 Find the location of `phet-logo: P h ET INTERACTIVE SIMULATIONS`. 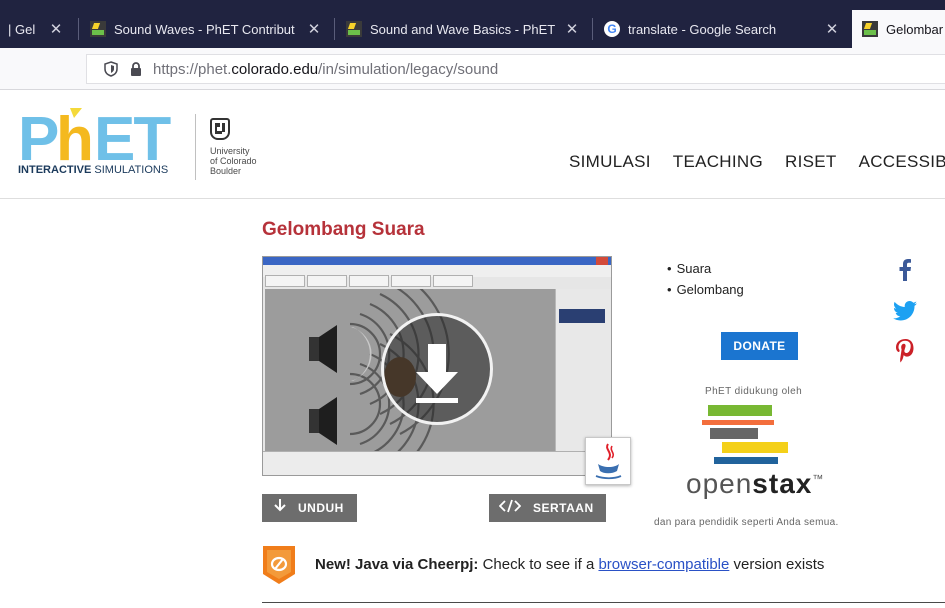

phet-logo: P h ET INTERACTIVE SIMULATIONS is located at coordinates (103, 145).